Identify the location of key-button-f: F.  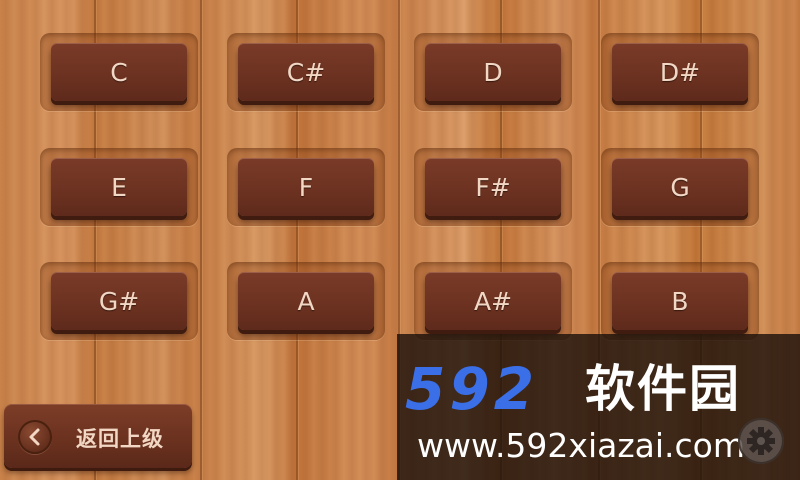
(306, 187).